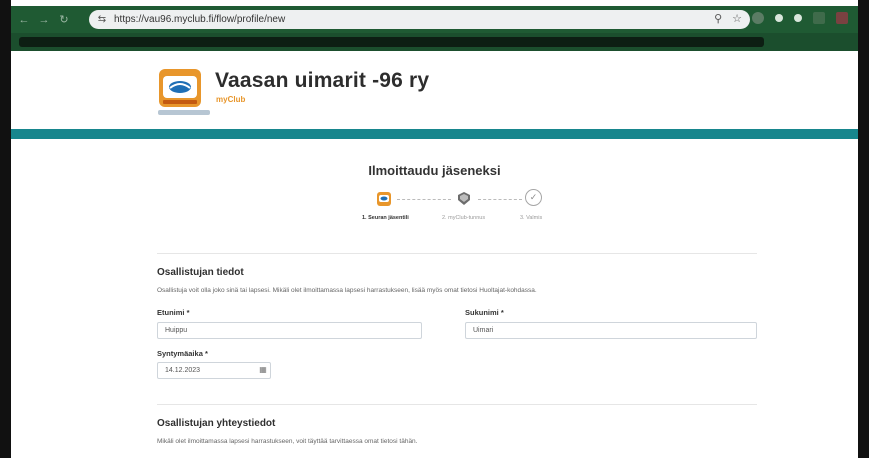 The height and width of the screenshot is (458, 869). I want to click on step-label-2: 2. myClub-tunnus, so click(464, 218).